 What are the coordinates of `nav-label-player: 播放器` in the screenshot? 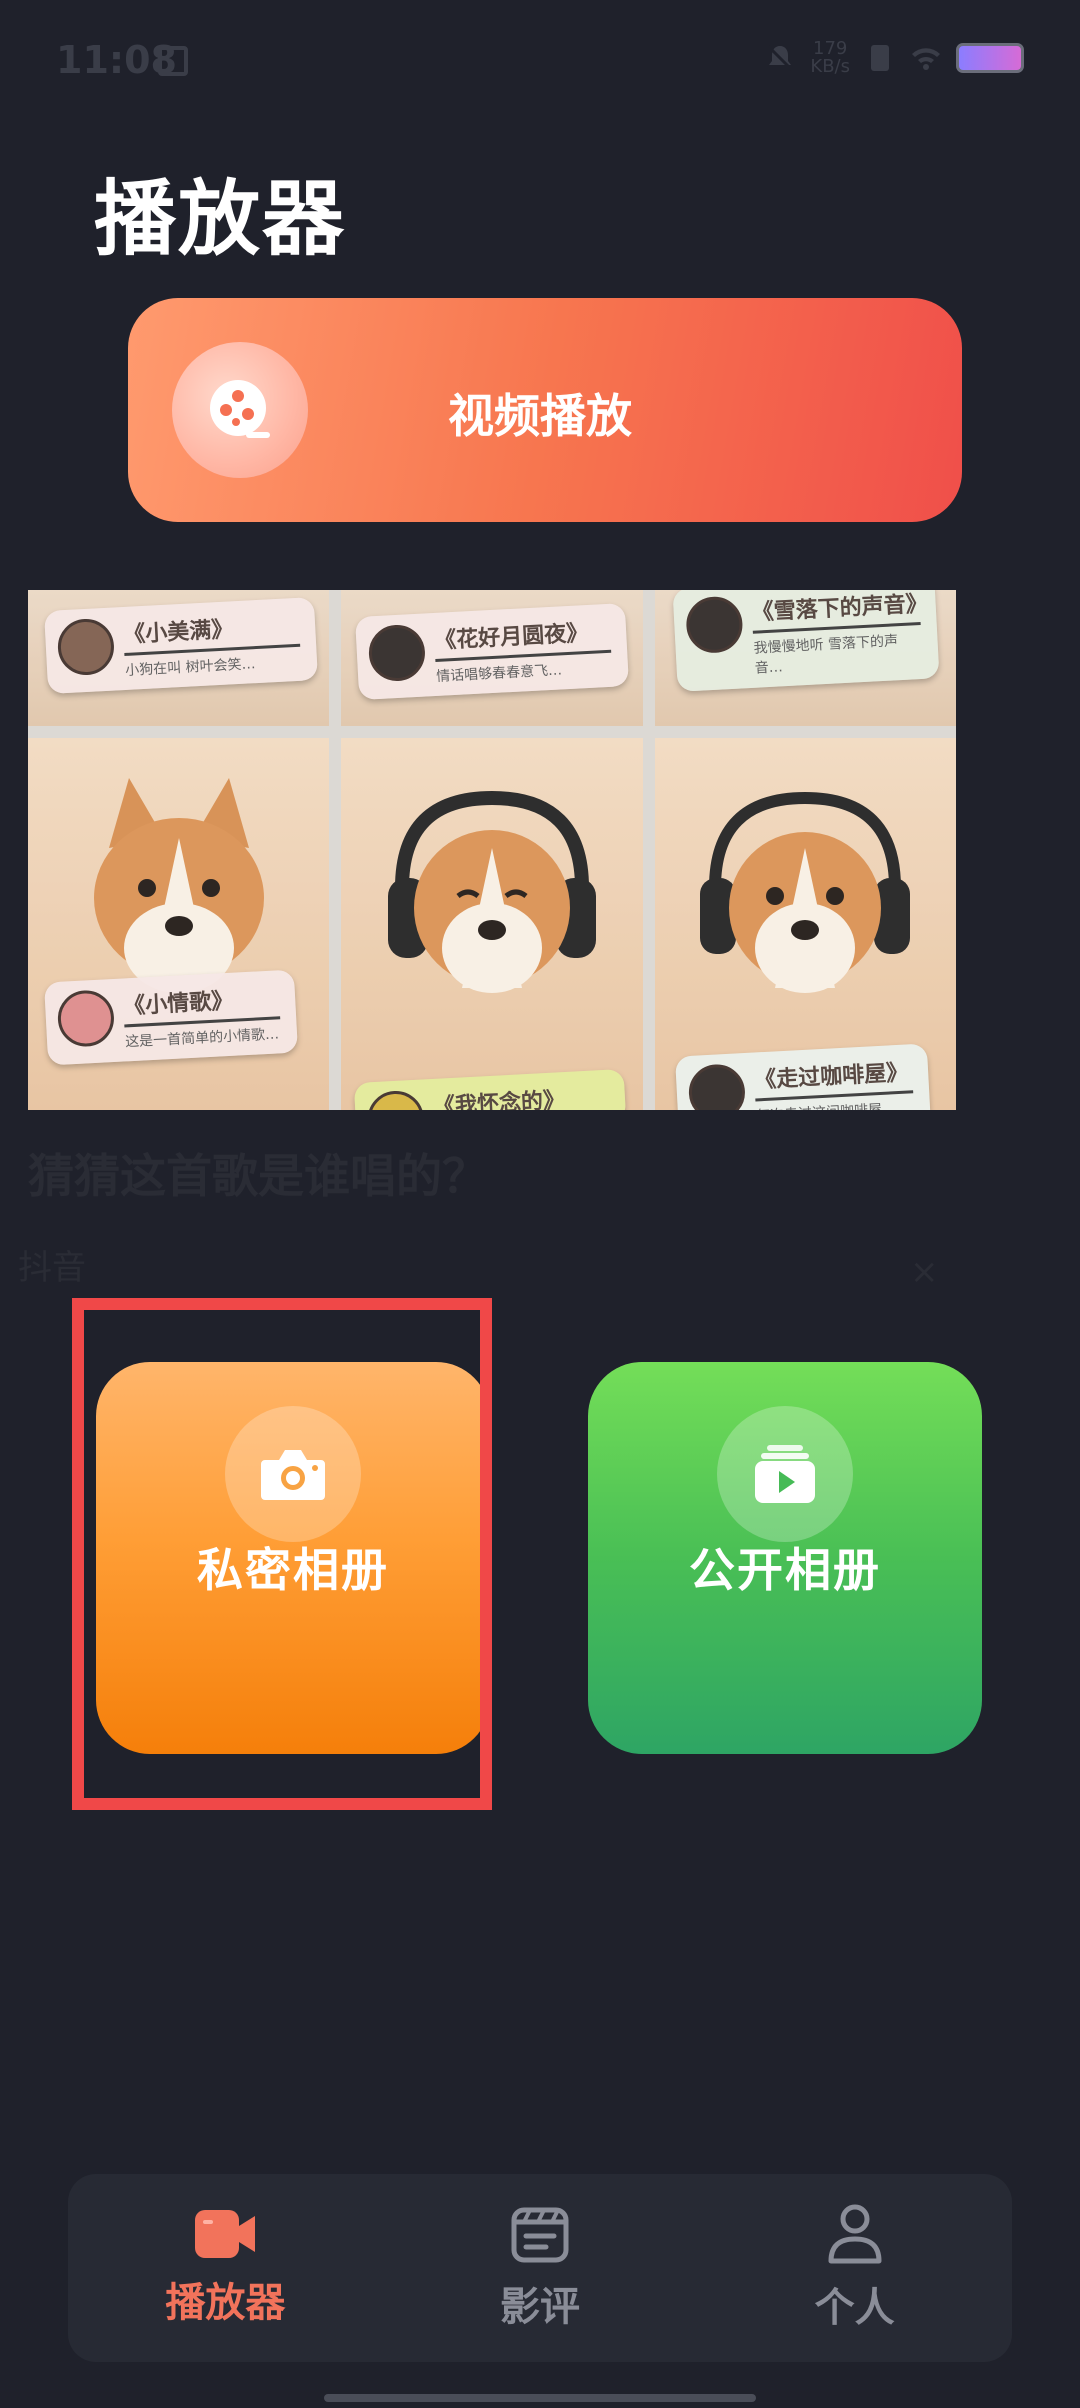 It's located at (225, 2303).